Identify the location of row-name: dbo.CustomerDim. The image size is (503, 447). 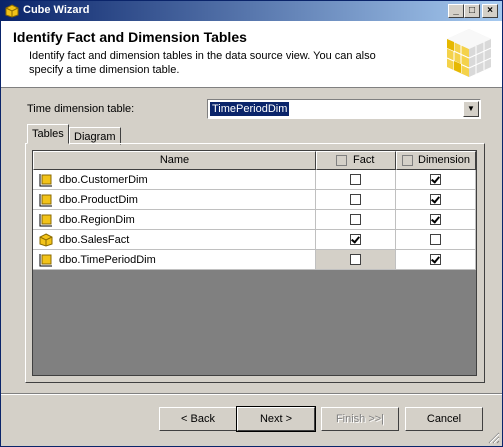
(103, 180).